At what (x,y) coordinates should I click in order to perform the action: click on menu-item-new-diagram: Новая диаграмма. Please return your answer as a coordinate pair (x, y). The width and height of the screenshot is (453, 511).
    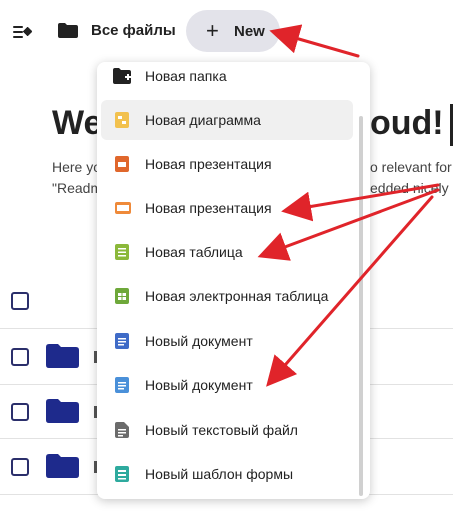
    Looking at the image, I should click on (227, 120).